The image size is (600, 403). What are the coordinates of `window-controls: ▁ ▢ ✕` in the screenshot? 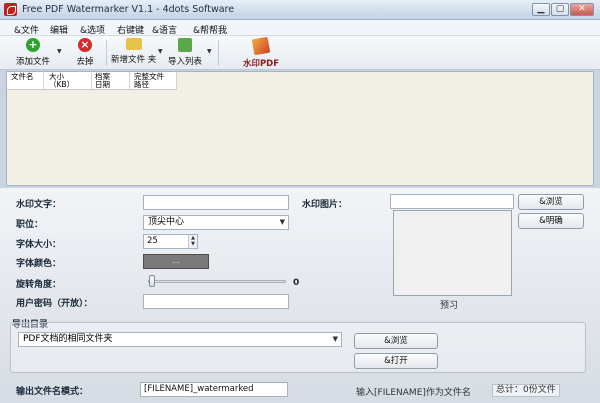 It's located at (563, 9).